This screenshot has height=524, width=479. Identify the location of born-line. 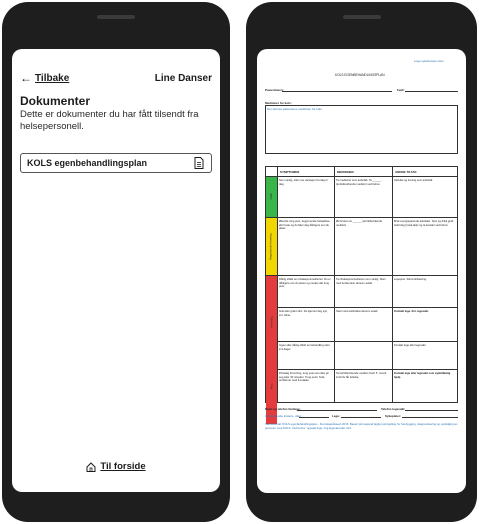
(431, 91).